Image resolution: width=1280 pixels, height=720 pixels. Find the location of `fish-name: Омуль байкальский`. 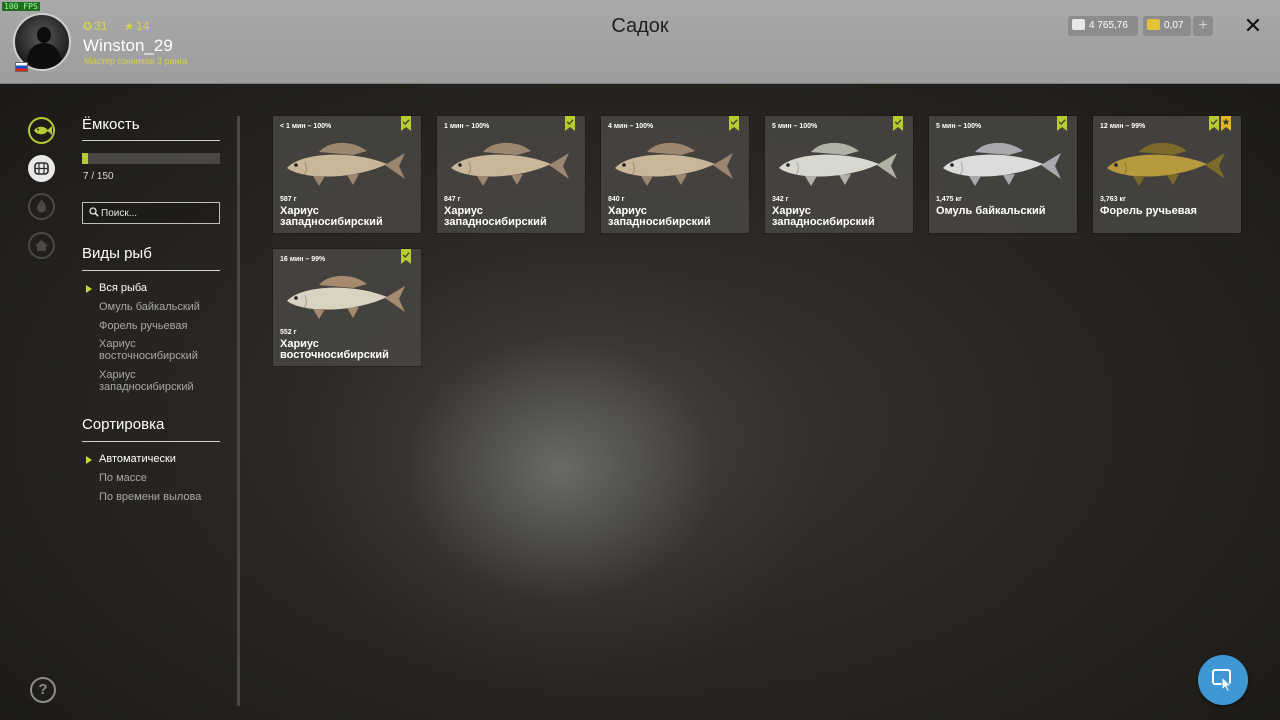

fish-name: Омуль байкальский is located at coordinates (991, 211).